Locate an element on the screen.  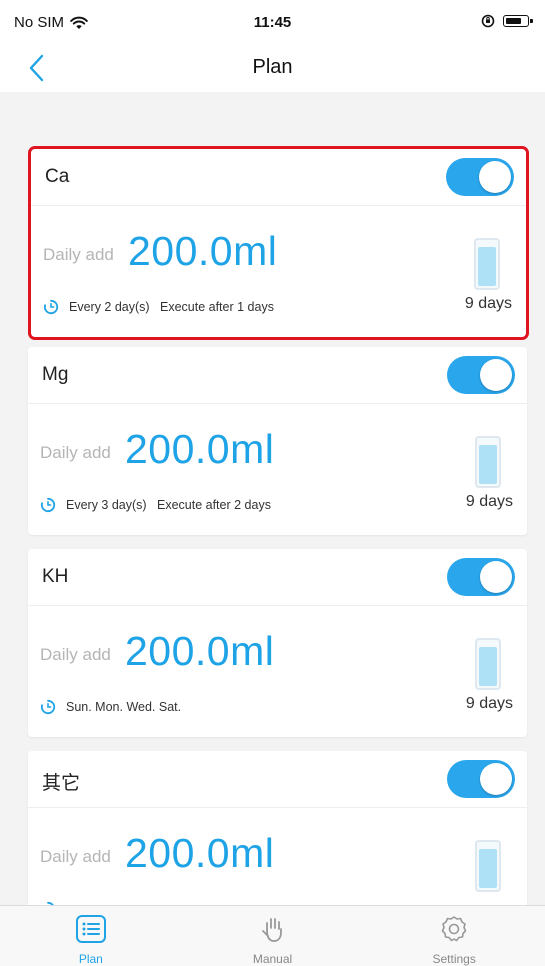
nav-bar: Plan is located at coordinates (272, 68).